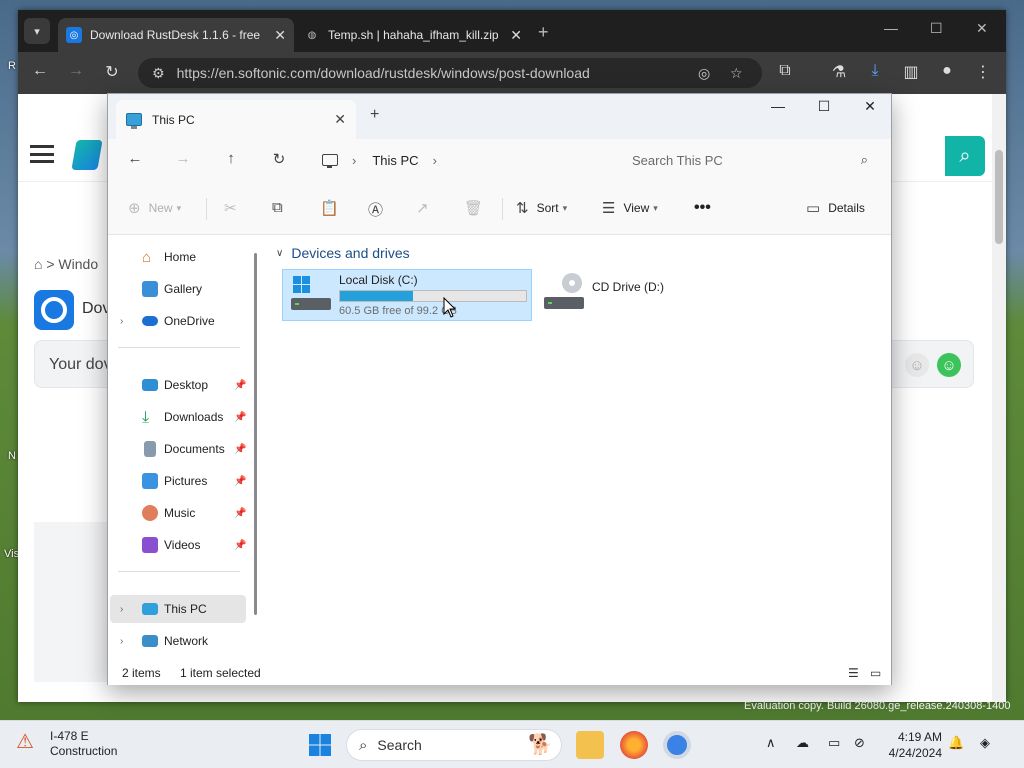  I want to click on neutral-face-icon: ☺, so click(917, 365).